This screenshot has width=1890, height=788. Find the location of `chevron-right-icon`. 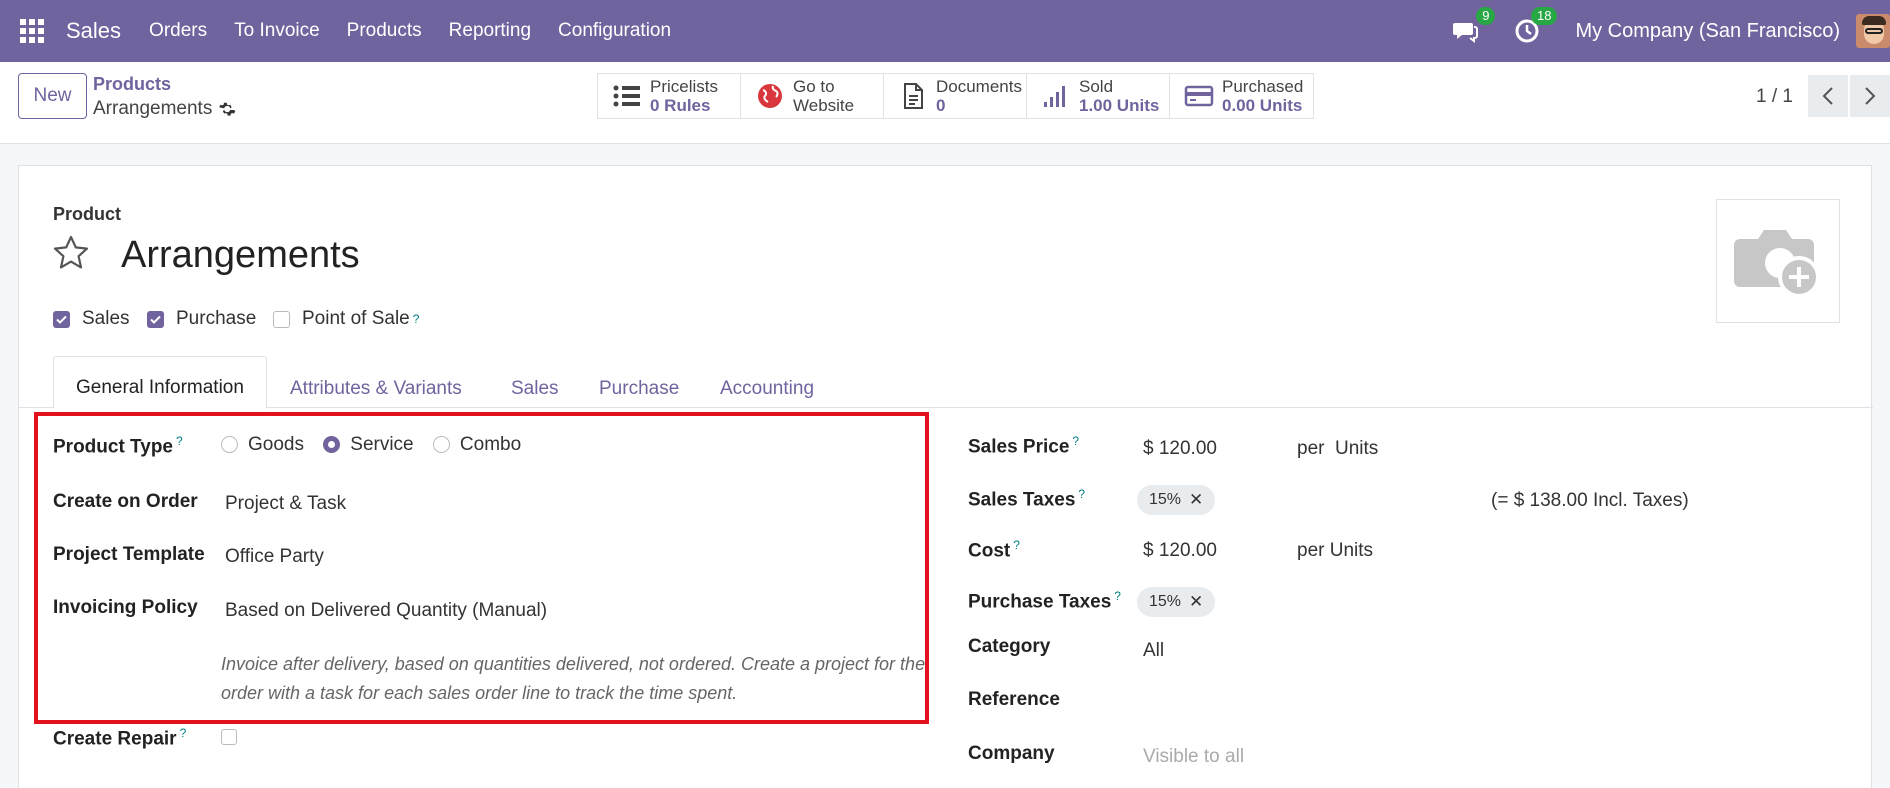

chevron-right-icon is located at coordinates (1870, 96).